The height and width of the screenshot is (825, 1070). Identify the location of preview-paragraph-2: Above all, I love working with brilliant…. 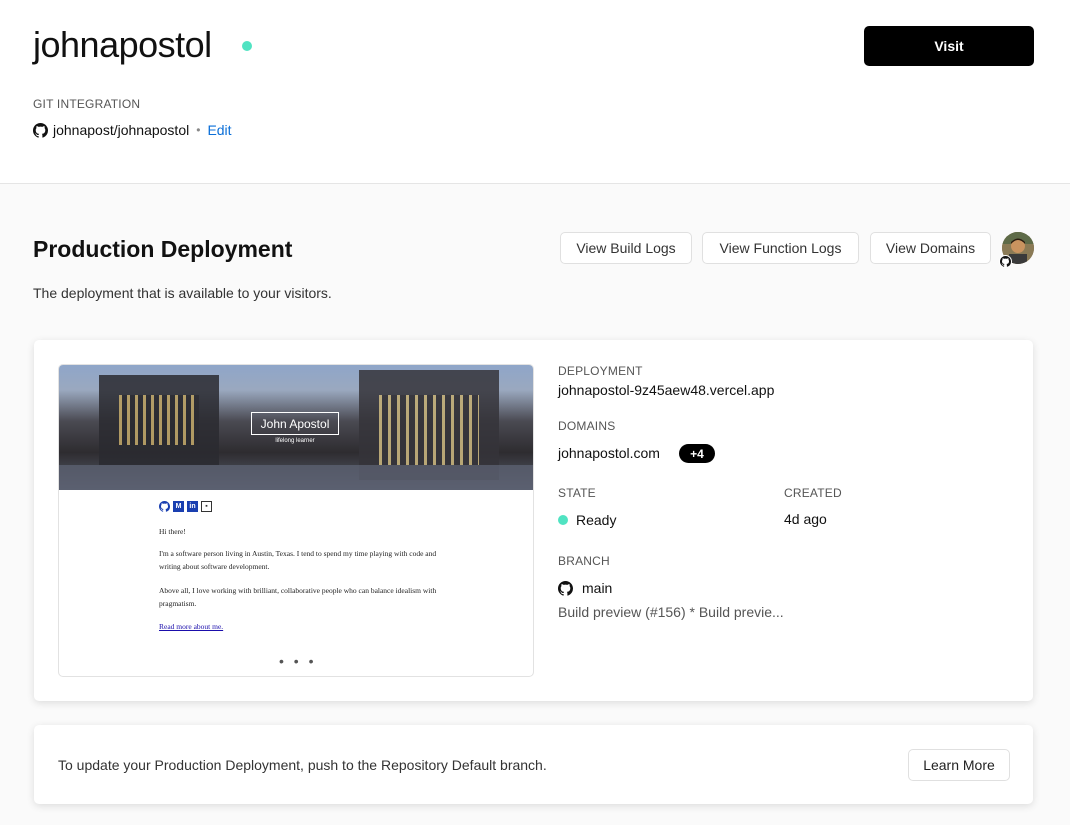
(298, 597).